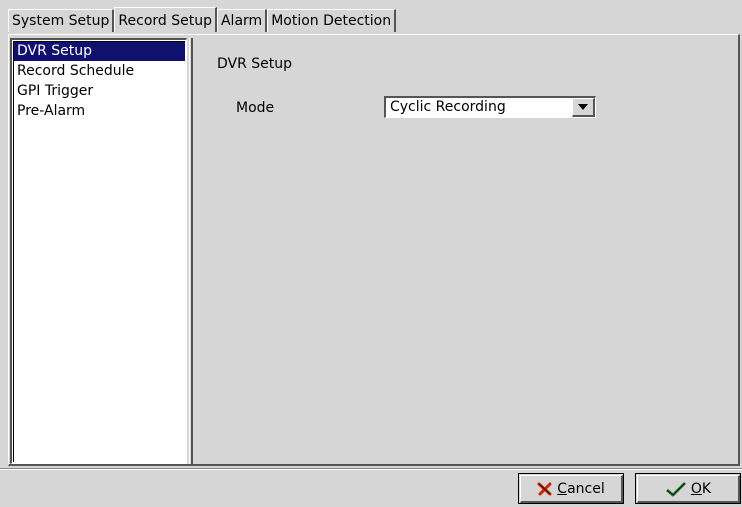 This screenshot has height=507, width=742. What do you see at coordinates (675, 488) in the screenshot?
I see `checkmark-icon` at bounding box center [675, 488].